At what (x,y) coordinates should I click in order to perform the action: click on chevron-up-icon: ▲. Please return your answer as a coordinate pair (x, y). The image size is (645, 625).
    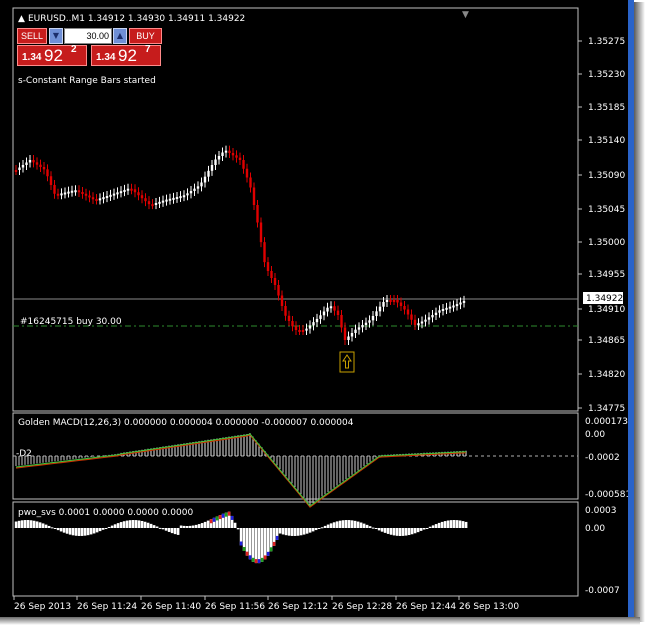
    Looking at the image, I should click on (120, 35).